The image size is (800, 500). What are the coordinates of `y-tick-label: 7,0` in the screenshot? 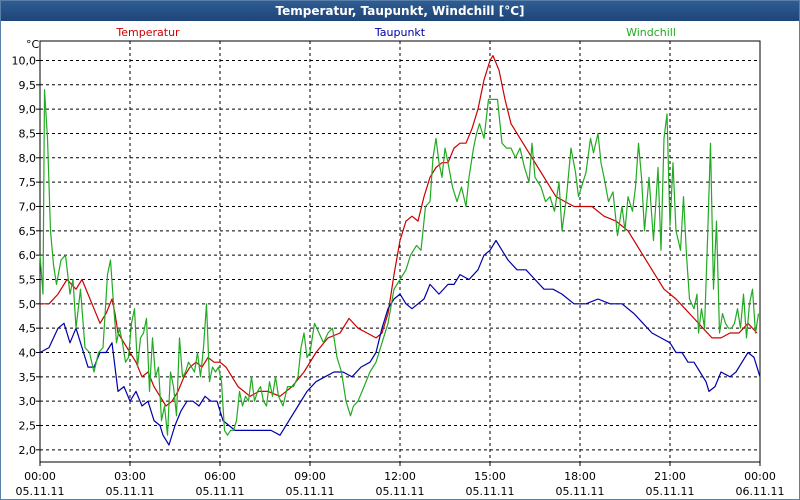 It's located at (28, 206).